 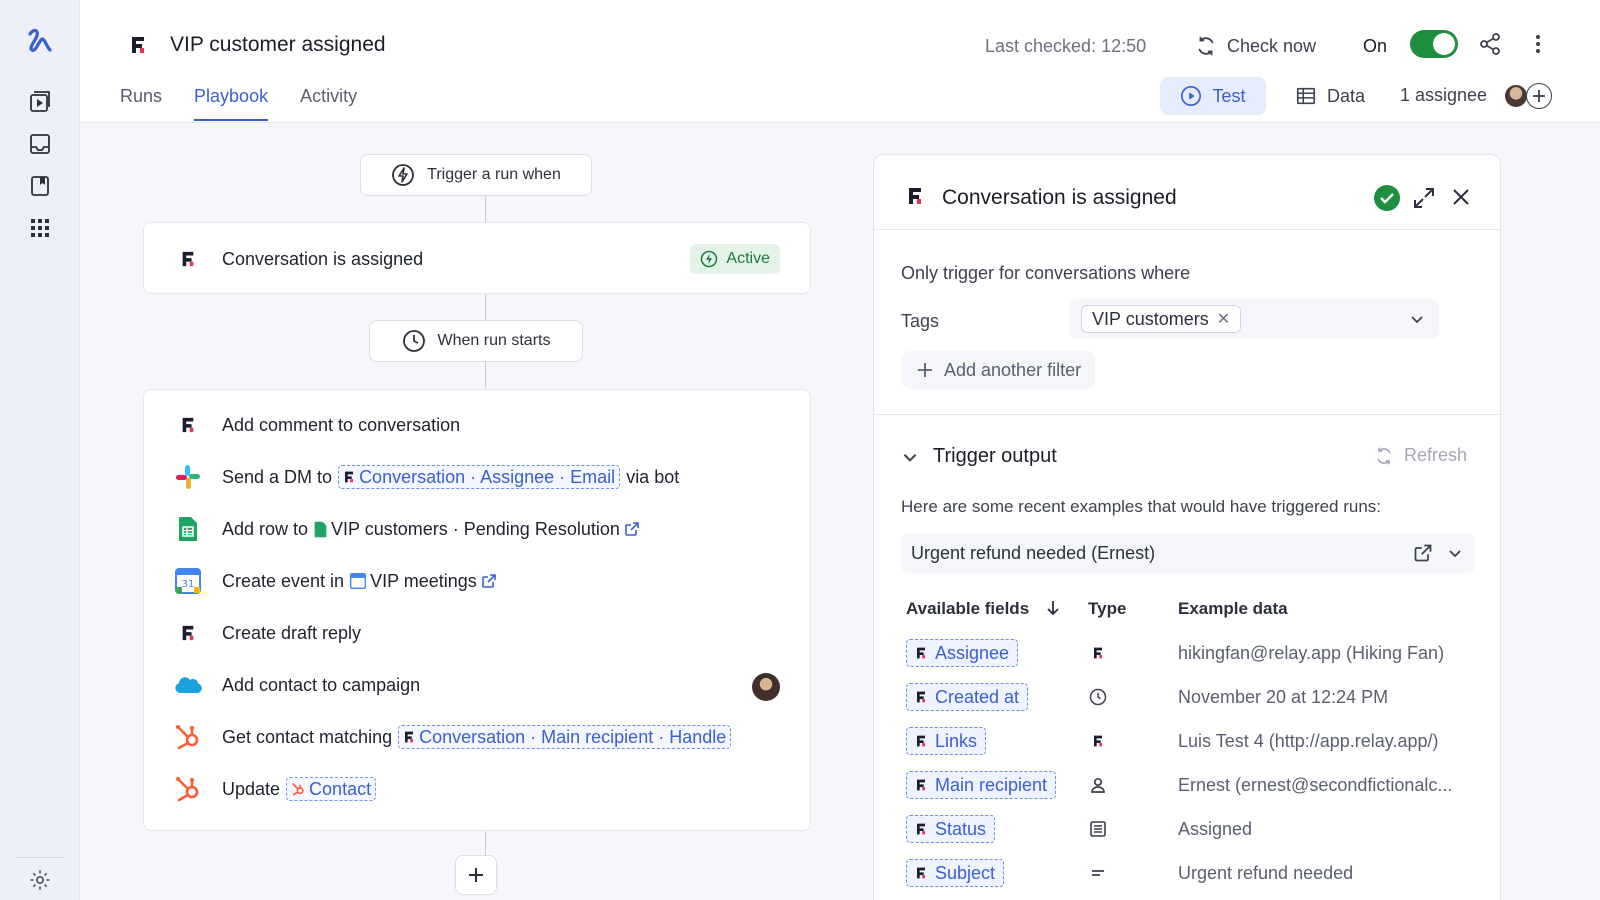 What do you see at coordinates (983, 609) in the screenshot?
I see `fields-header: Available fields` at bounding box center [983, 609].